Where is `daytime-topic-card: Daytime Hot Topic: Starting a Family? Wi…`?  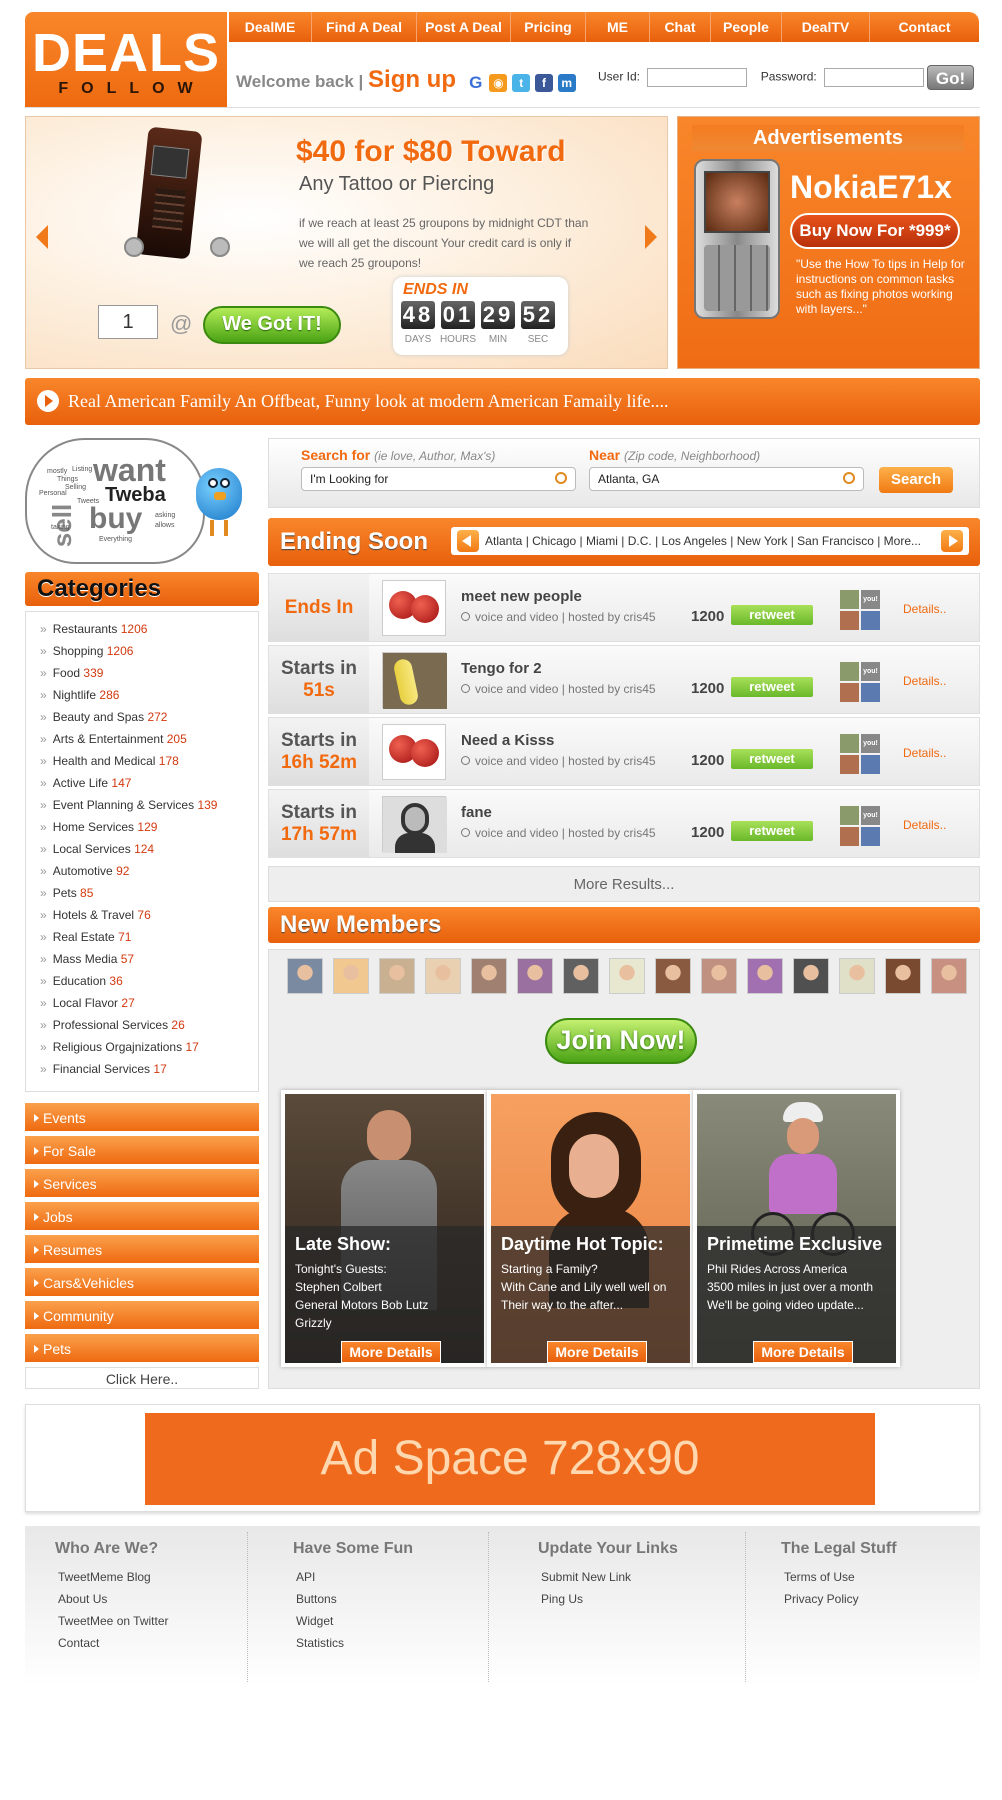 daytime-topic-card: Daytime Hot Topic: Starting a Family? Wi… is located at coordinates (590, 1228).